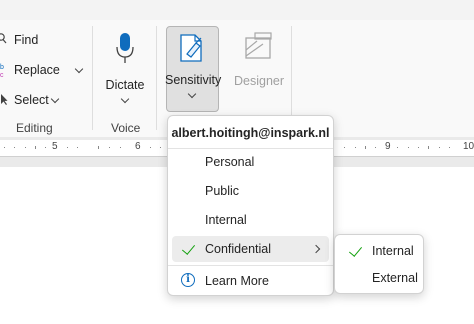 This screenshot has height=324, width=474. I want to click on submenu-item-internal: Internal, so click(379, 251).